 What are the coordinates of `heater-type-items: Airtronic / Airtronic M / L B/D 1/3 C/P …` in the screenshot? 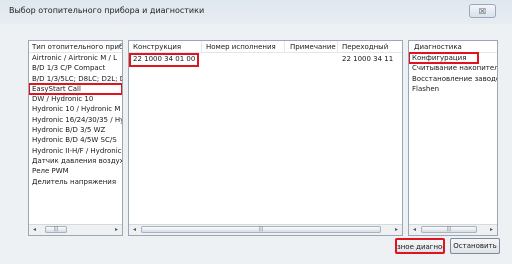 It's located at (75, 120).